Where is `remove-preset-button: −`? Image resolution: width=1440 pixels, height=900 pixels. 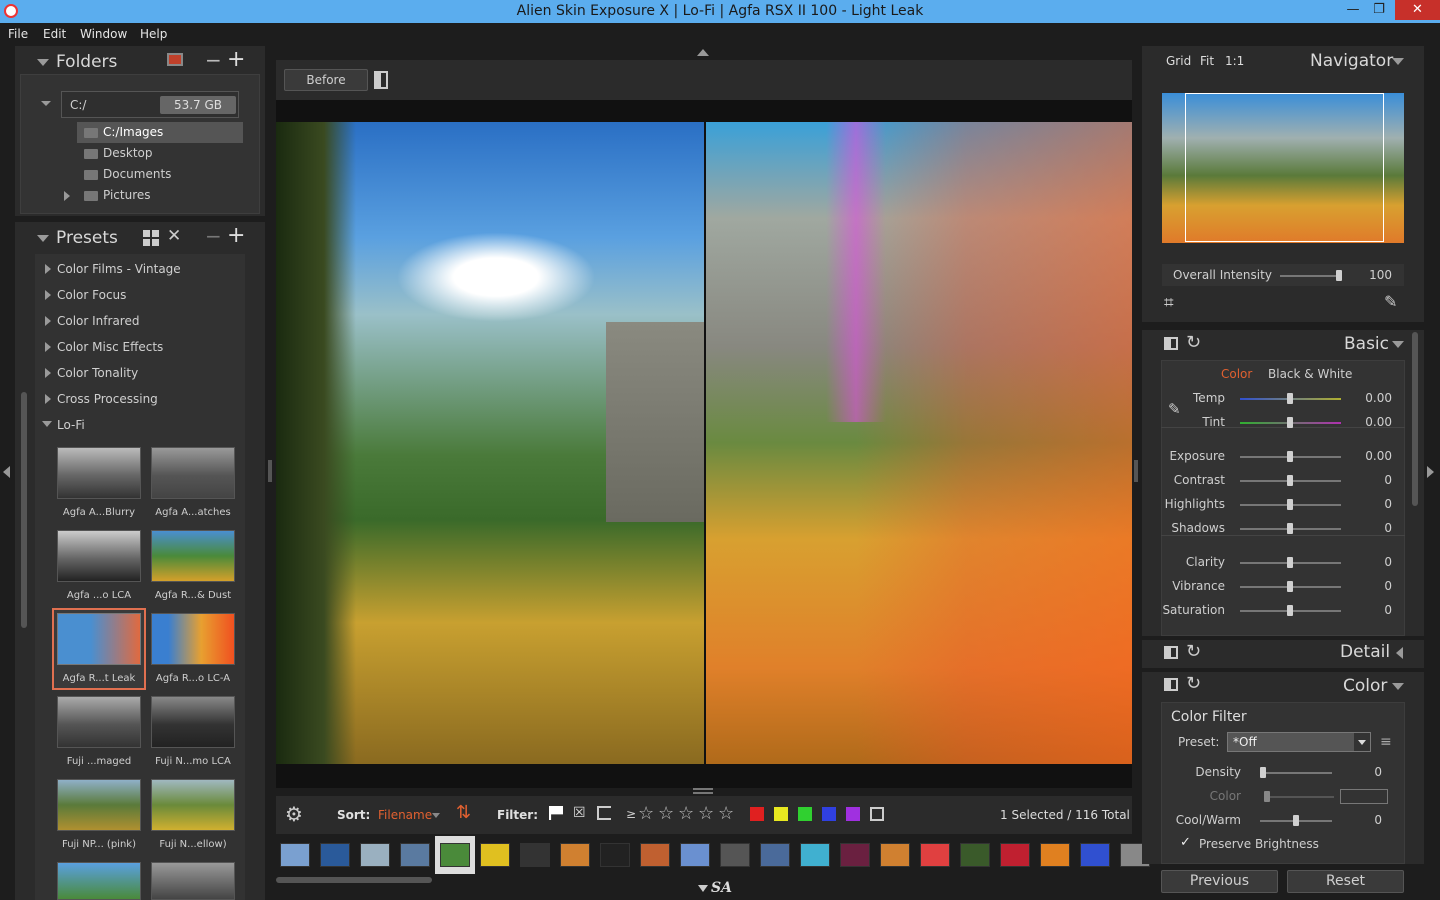
remove-preset-button: − is located at coordinates (213, 236).